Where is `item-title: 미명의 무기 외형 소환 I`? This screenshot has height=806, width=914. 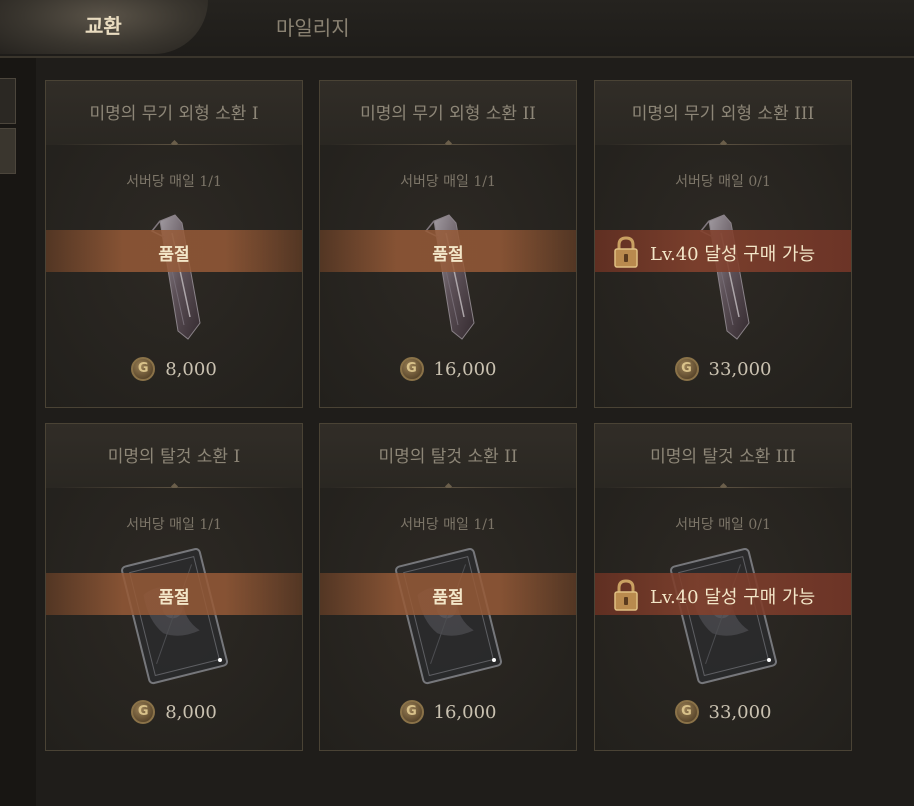 item-title: 미명의 무기 외형 소환 I is located at coordinates (174, 114).